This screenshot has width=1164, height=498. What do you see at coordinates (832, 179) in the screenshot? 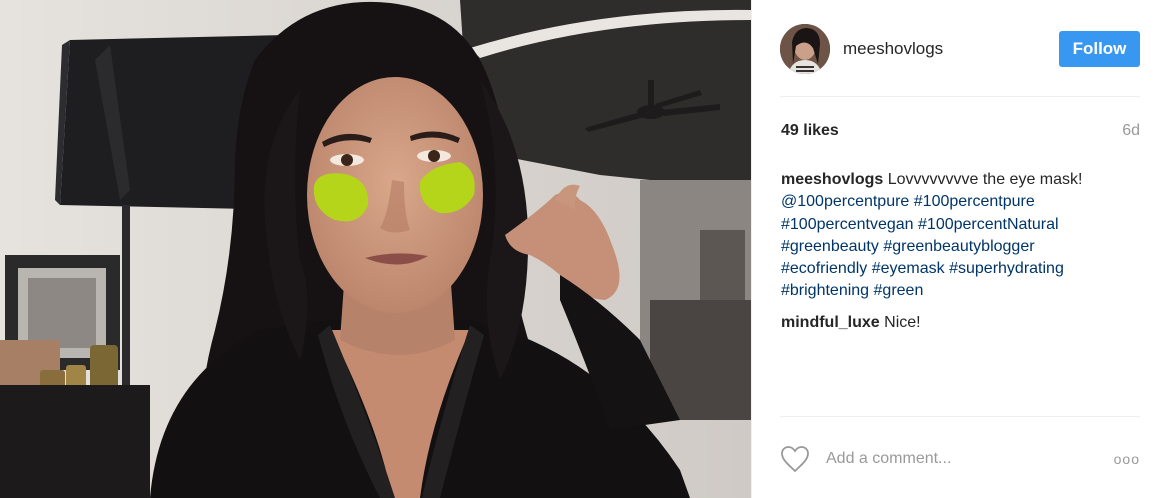
I see `caption-username: meeshovlogs` at bounding box center [832, 179].